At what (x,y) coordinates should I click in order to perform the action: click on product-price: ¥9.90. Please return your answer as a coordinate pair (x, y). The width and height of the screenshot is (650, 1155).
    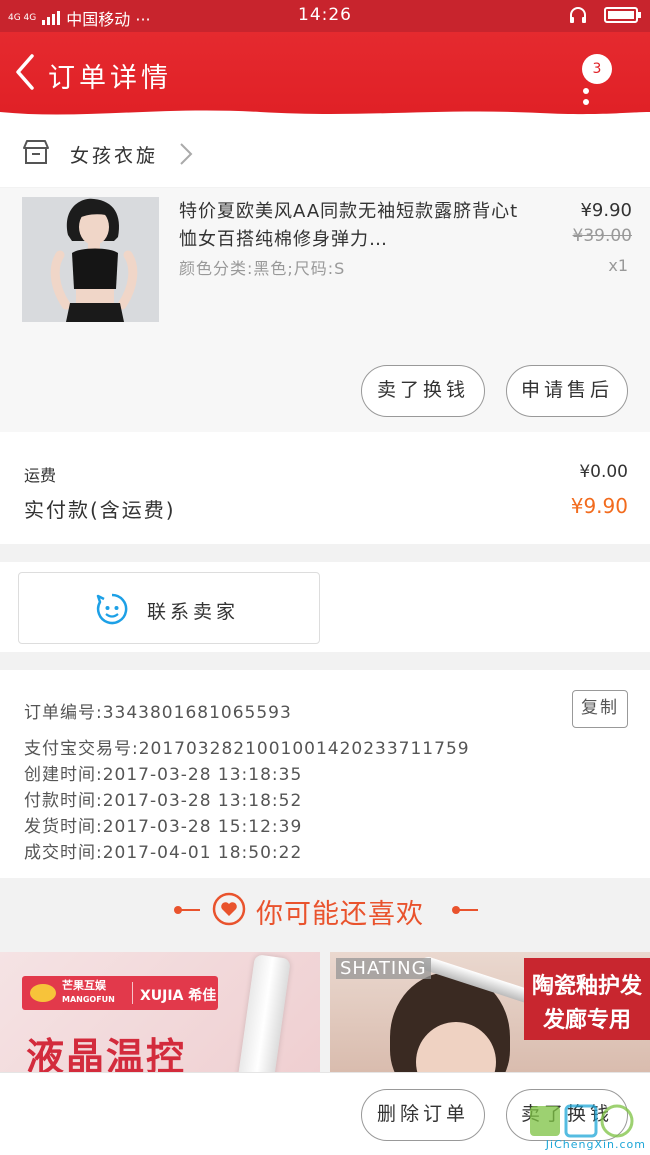
    Looking at the image, I should click on (606, 210).